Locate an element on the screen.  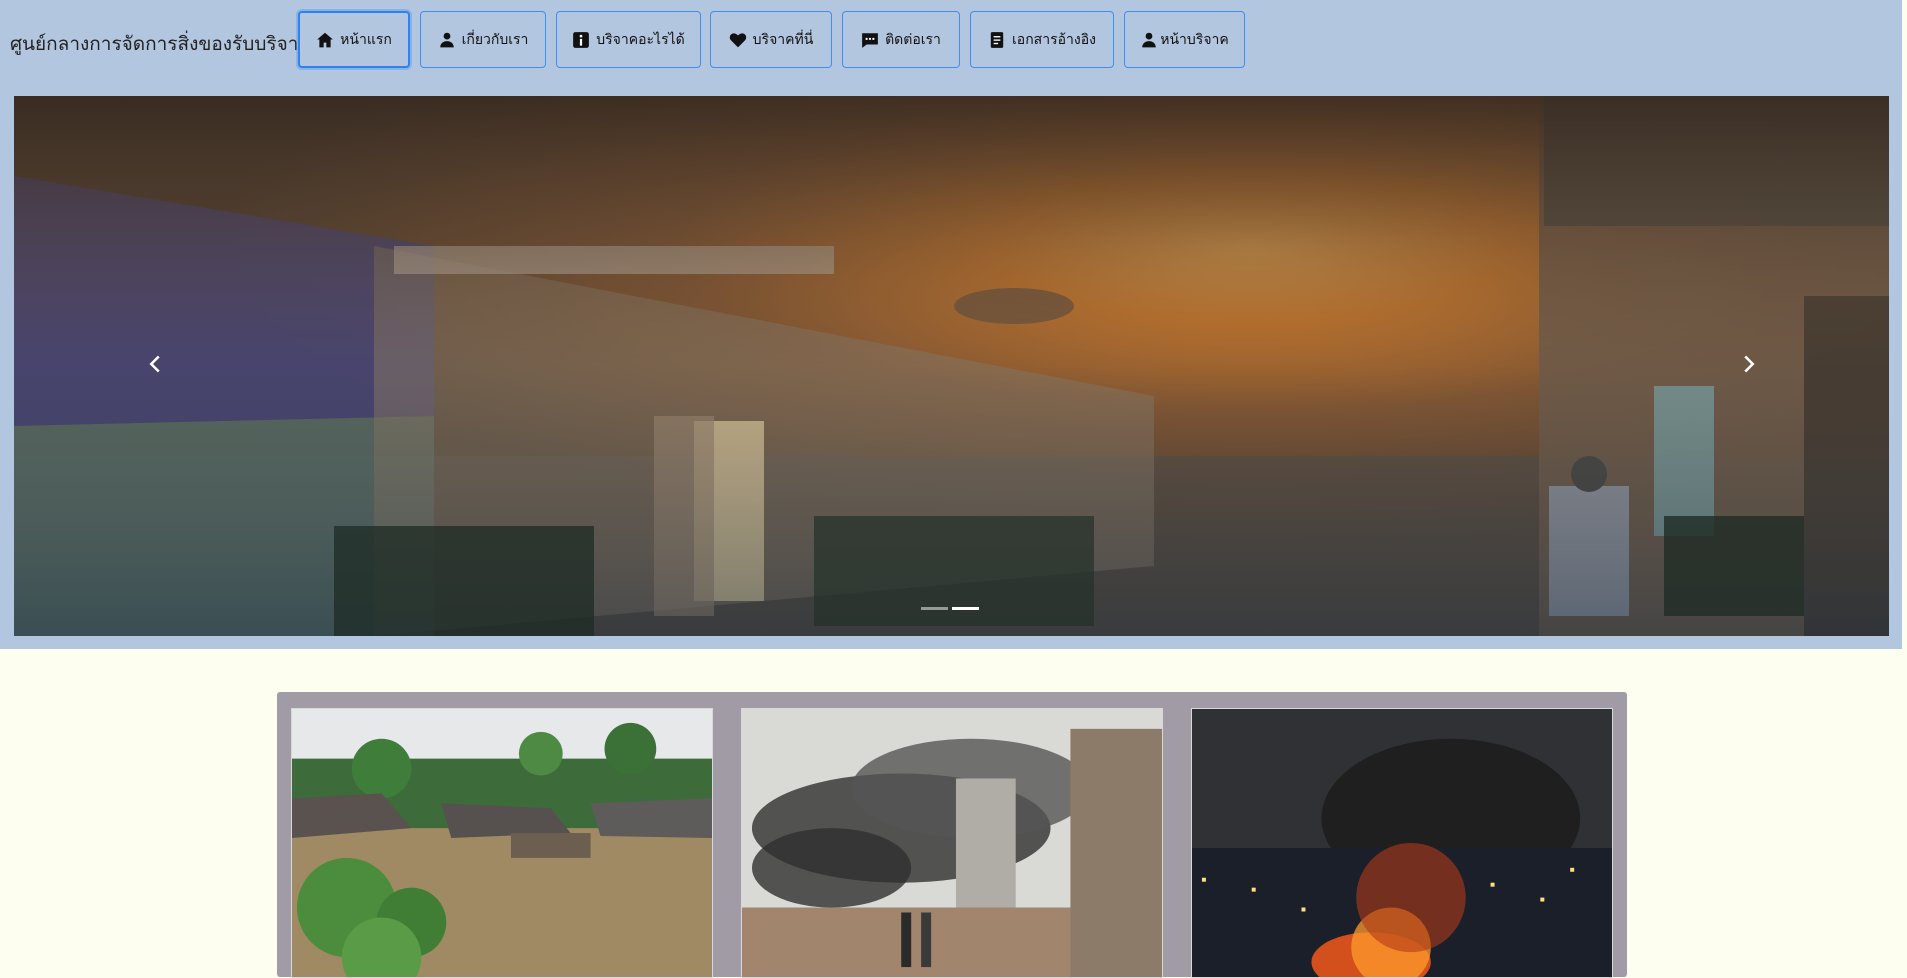
home-icon is located at coordinates (325, 39).